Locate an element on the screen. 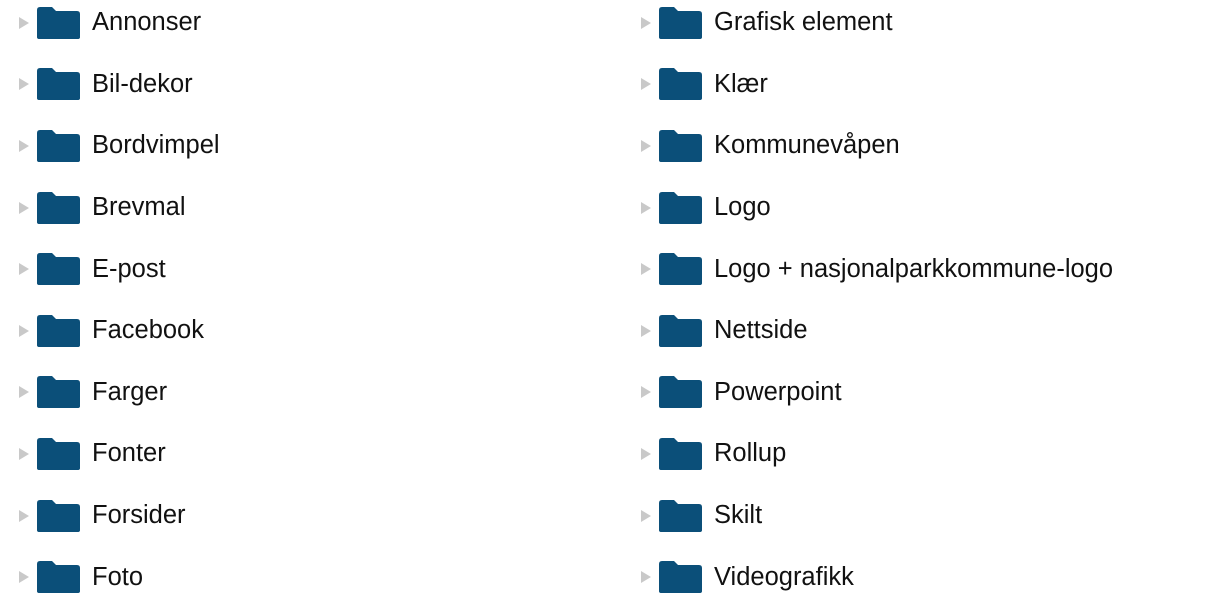  folder-item: Bordvimpel is located at coordinates (280, 146).